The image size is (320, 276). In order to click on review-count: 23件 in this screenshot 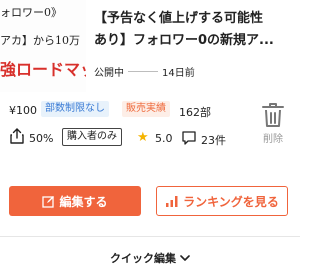, I will do `click(213, 140)`.